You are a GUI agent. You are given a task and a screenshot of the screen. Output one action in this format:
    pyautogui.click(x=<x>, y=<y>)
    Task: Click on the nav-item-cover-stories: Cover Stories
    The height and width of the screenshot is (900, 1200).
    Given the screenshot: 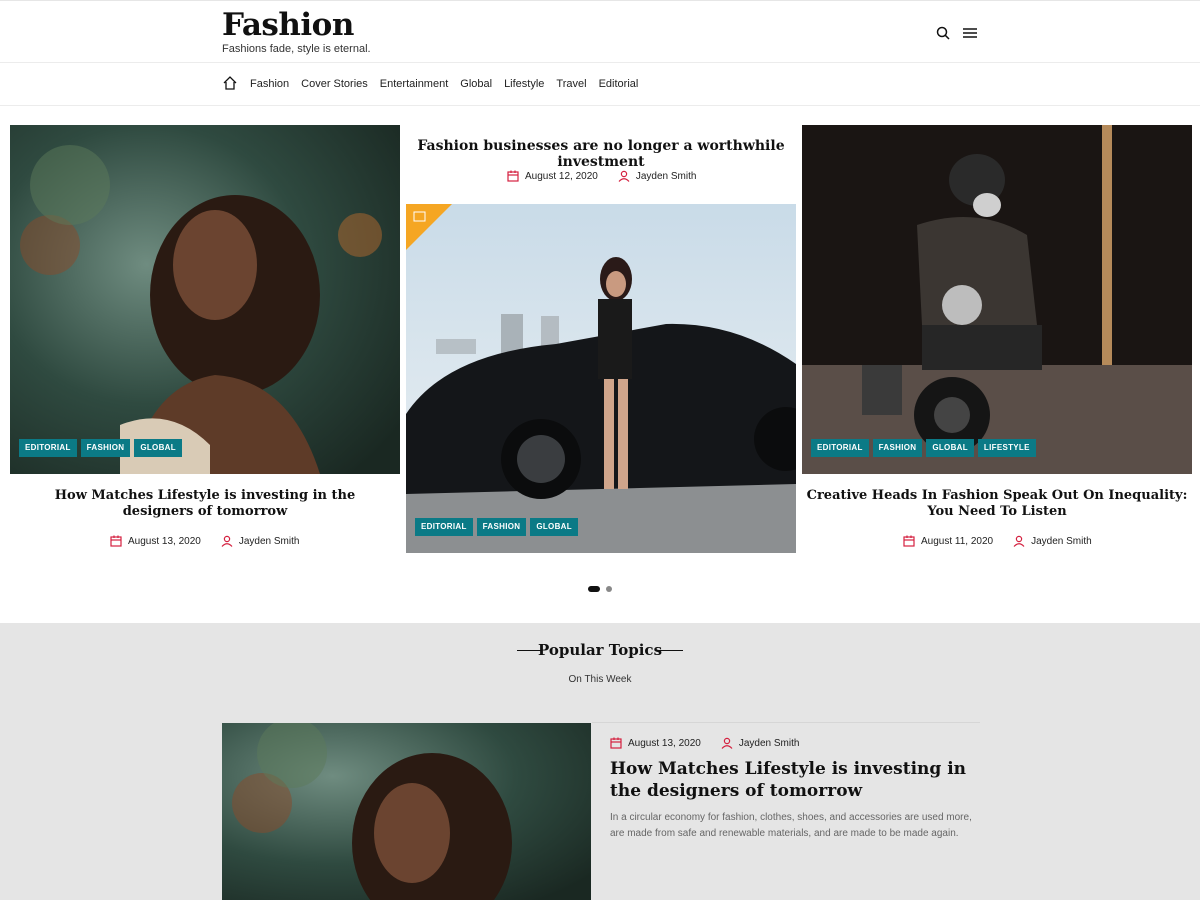 What is the action you would take?
    pyautogui.click(x=334, y=84)
    